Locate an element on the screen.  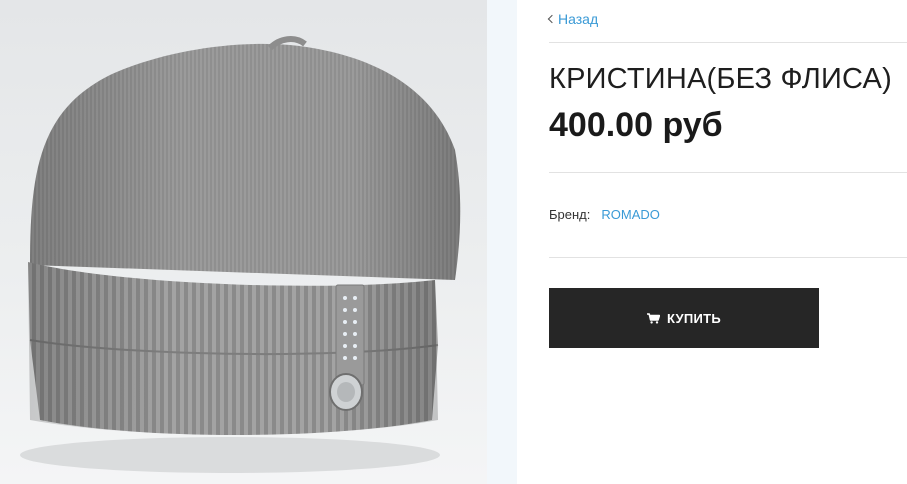
buy-button-label: КУПИТЬ is located at coordinates (694, 318).